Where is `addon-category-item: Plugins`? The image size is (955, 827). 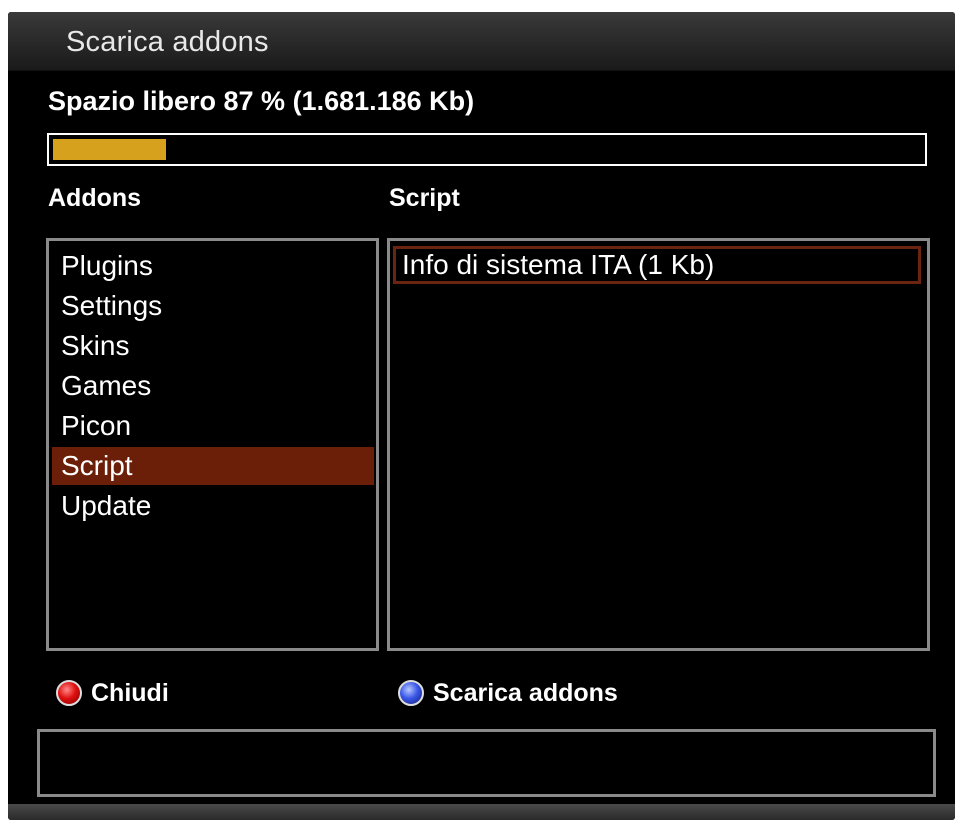
addon-category-item: Plugins is located at coordinates (213, 266).